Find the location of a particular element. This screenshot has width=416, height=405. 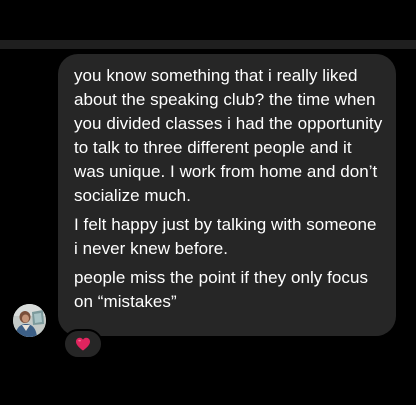

red-heart-icon is located at coordinates (83, 344).